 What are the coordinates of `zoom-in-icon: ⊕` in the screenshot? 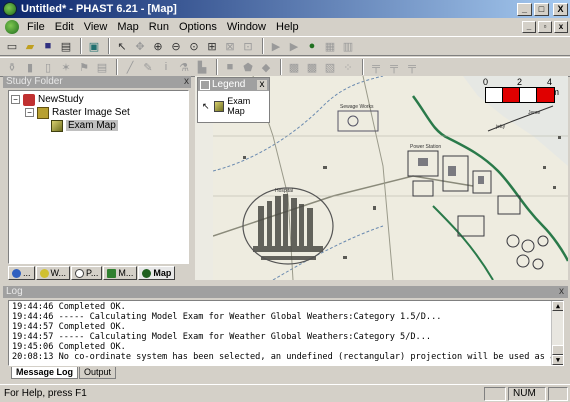 It's located at (158, 46).